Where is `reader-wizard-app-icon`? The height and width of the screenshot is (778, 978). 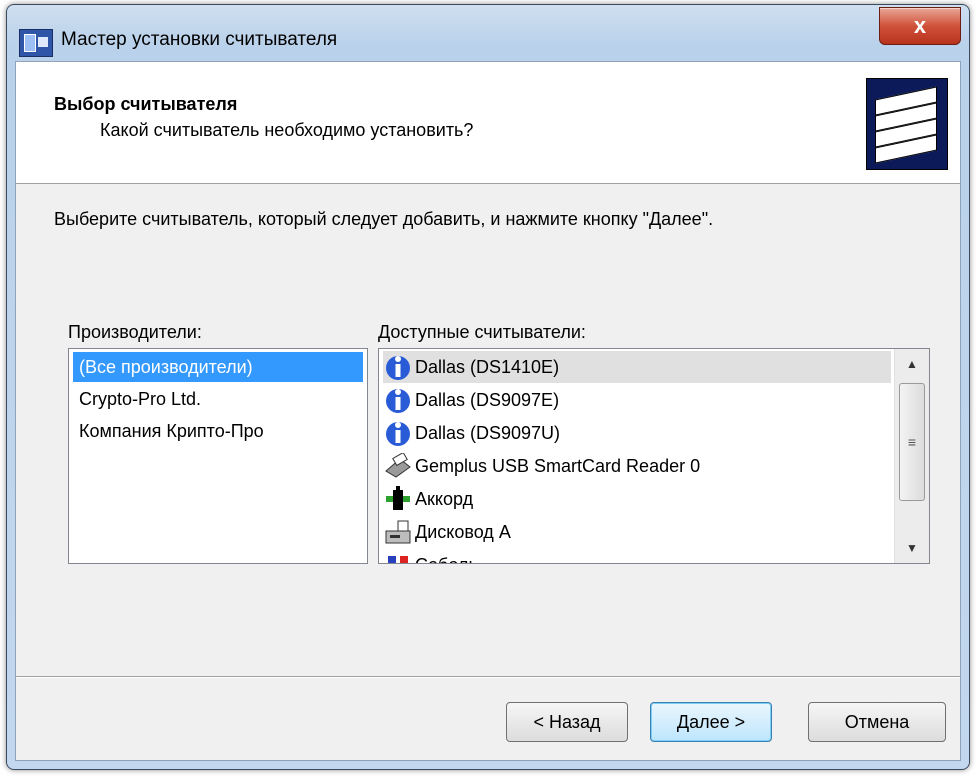
reader-wizard-app-icon is located at coordinates (36, 43).